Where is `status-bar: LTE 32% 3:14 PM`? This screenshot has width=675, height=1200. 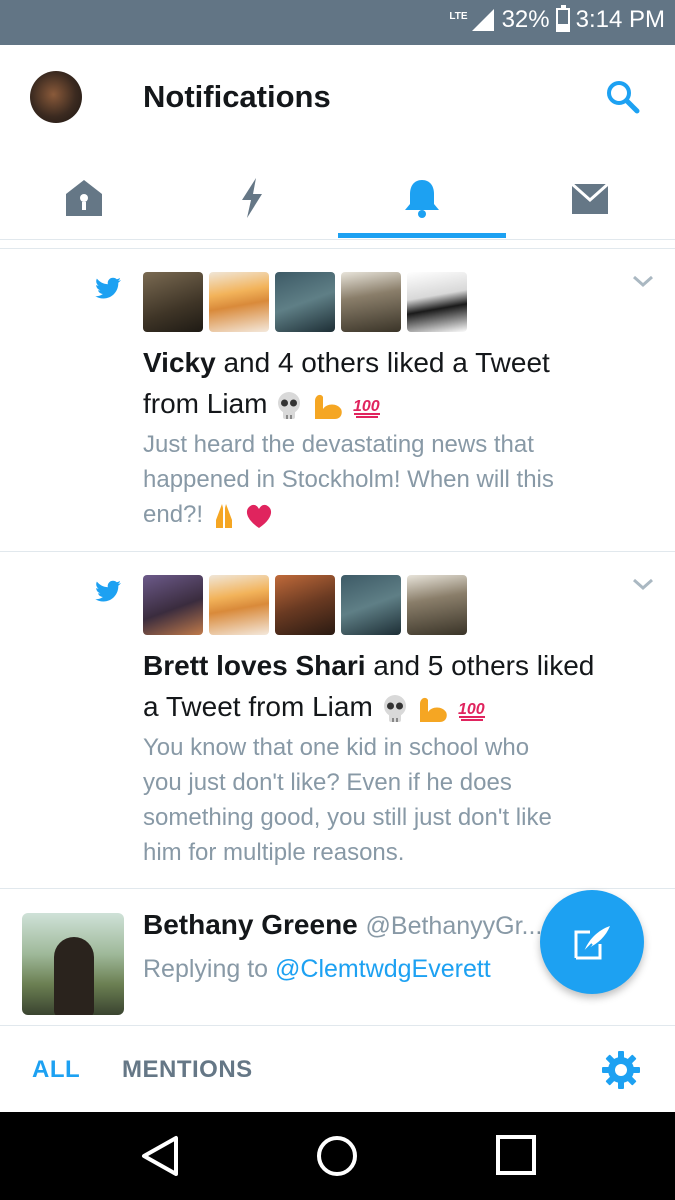 status-bar: LTE 32% 3:14 PM is located at coordinates (337, 22).